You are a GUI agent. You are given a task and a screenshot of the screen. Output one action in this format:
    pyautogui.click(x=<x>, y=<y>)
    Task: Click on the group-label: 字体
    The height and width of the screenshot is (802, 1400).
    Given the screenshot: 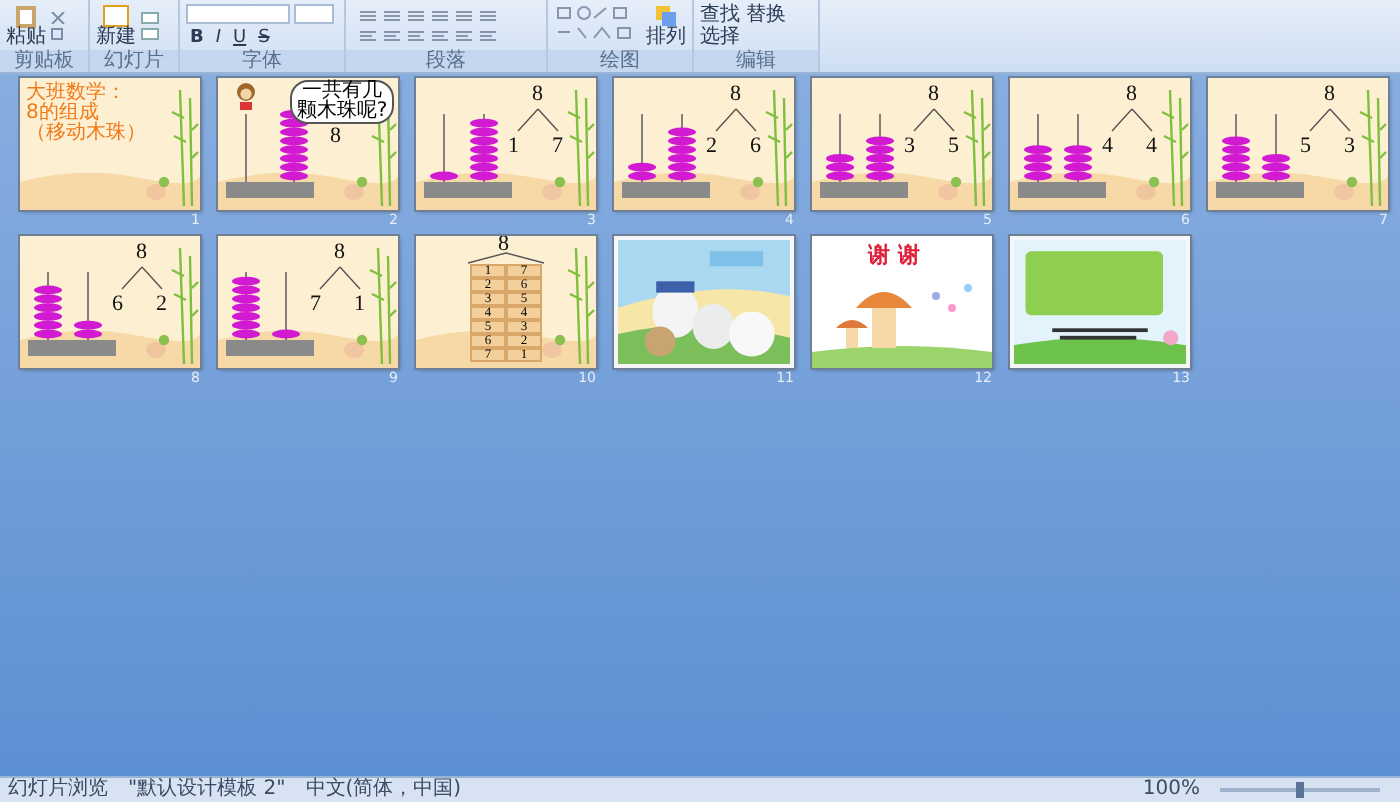 What is the action you would take?
    pyautogui.click(x=262, y=61)
    